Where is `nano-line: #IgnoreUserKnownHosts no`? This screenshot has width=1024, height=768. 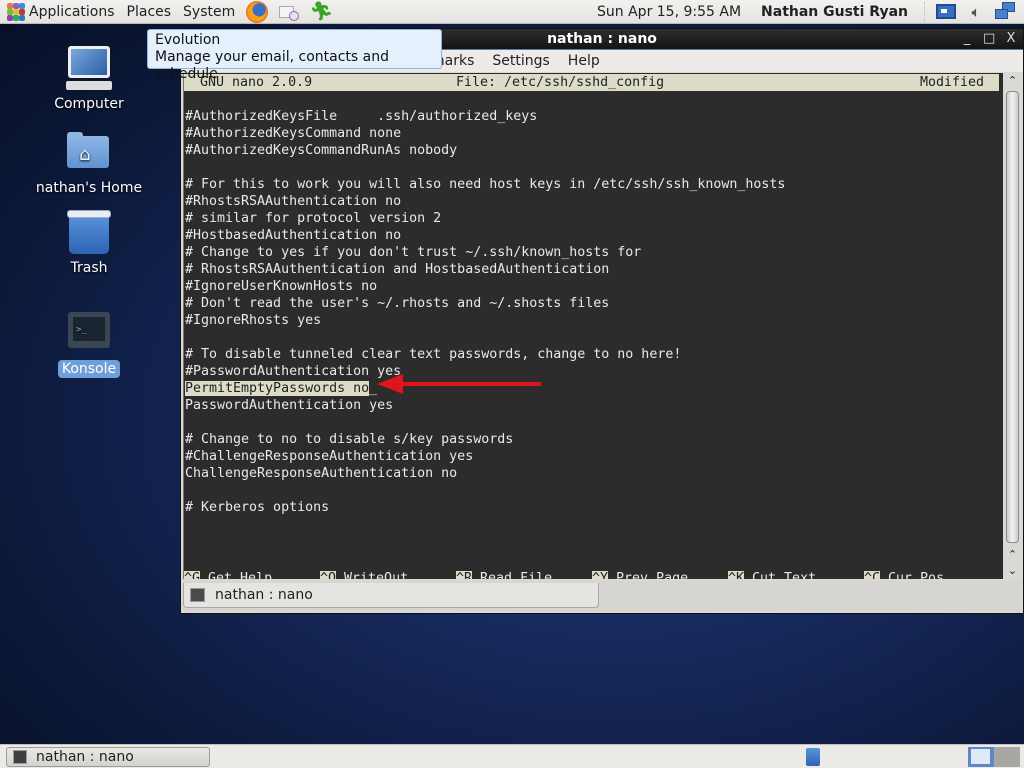
nano-line: #IgnoreUserKnownHosts no is located at coordinates (281, 286).